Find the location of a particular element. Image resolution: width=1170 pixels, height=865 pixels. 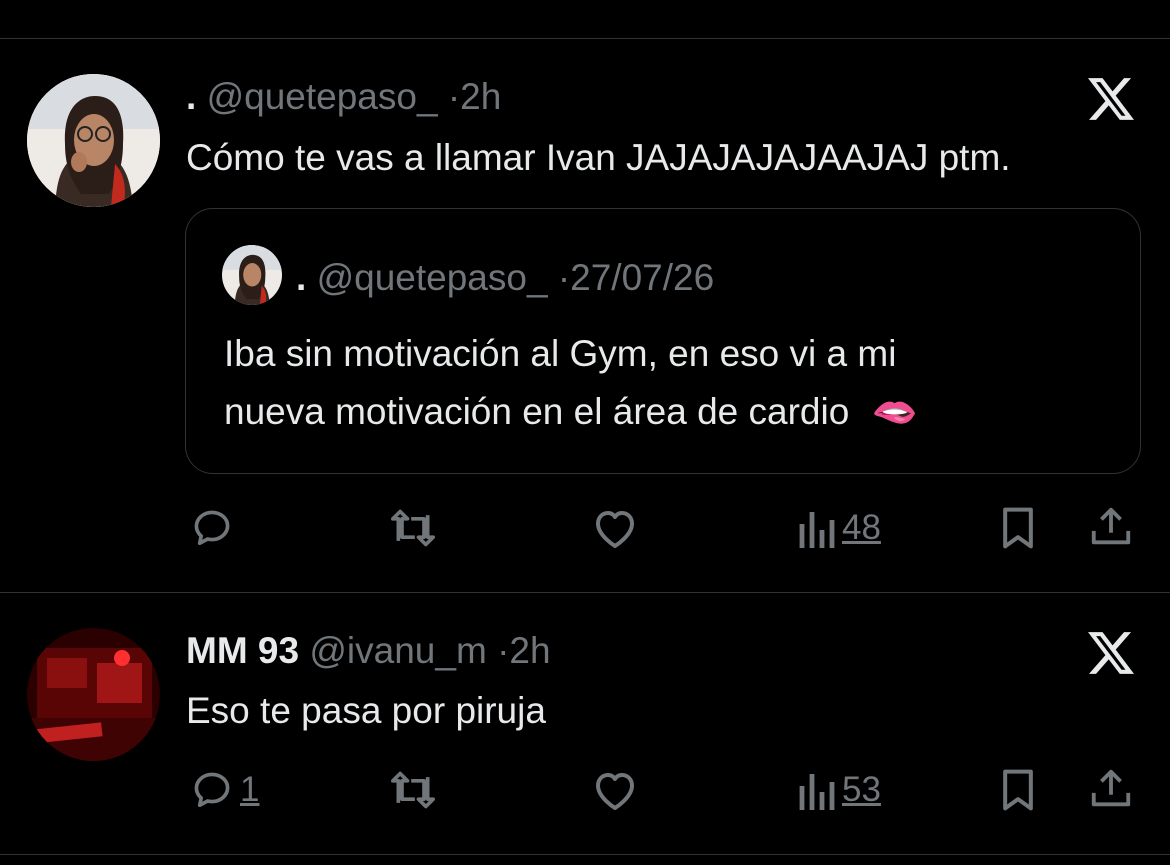

display-name: MM 93 is located at coordinates (242, 650).